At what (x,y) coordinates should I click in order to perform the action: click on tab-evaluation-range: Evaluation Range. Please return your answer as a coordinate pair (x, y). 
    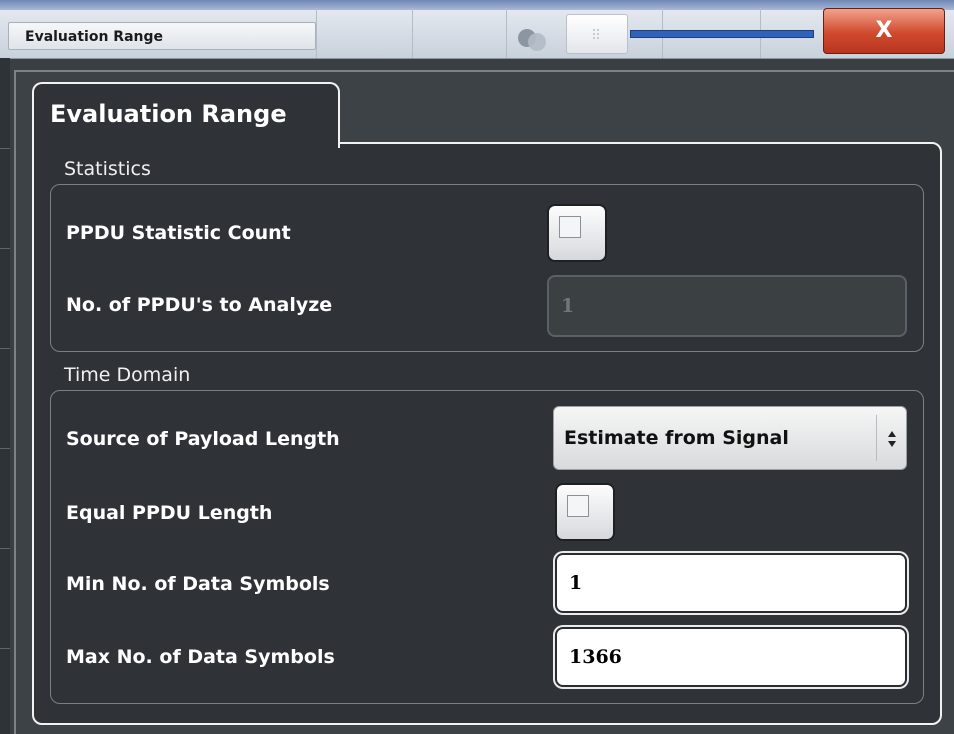
    Looking at the image, I should click on (186, 115).